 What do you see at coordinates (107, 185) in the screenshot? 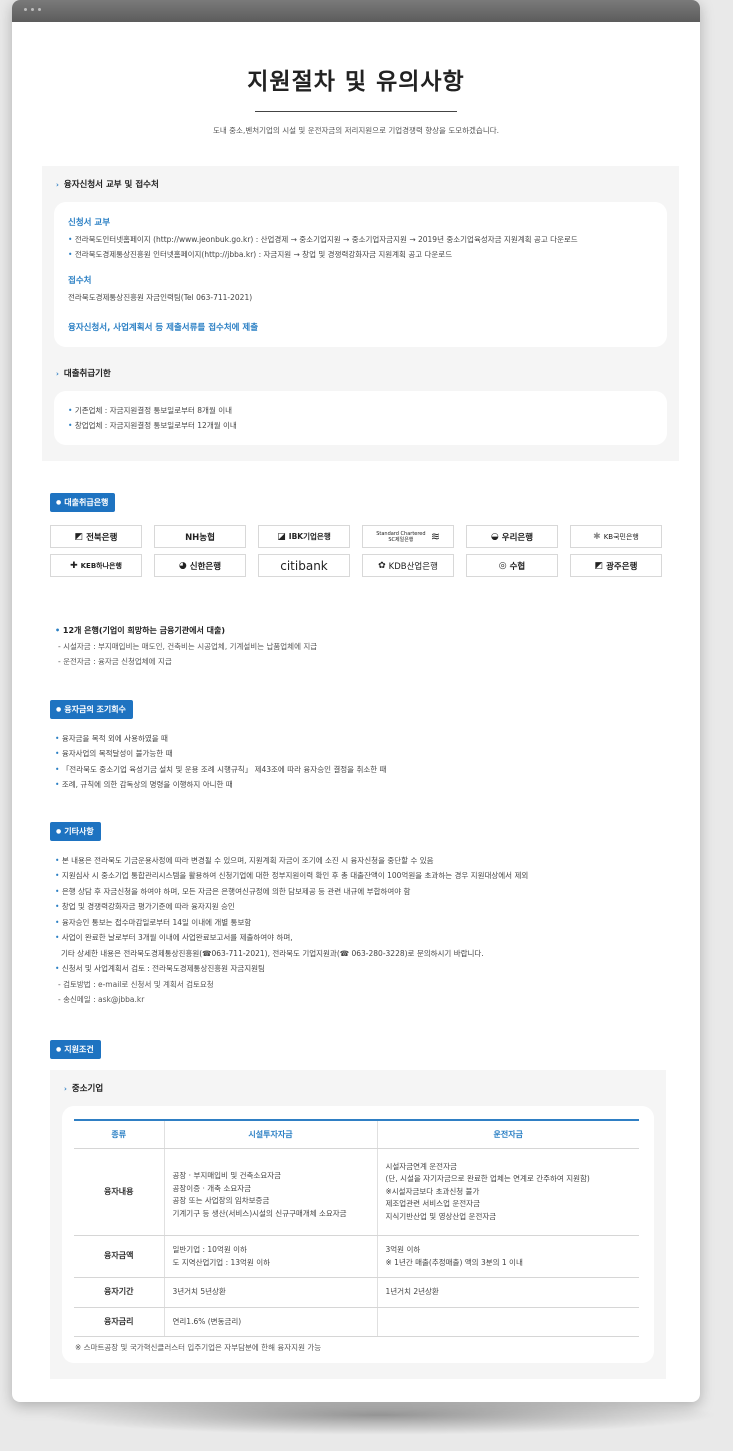
I see `section-heading-application: › 융자신청서 교부 및 접수처` at bounding box center [107, 185].